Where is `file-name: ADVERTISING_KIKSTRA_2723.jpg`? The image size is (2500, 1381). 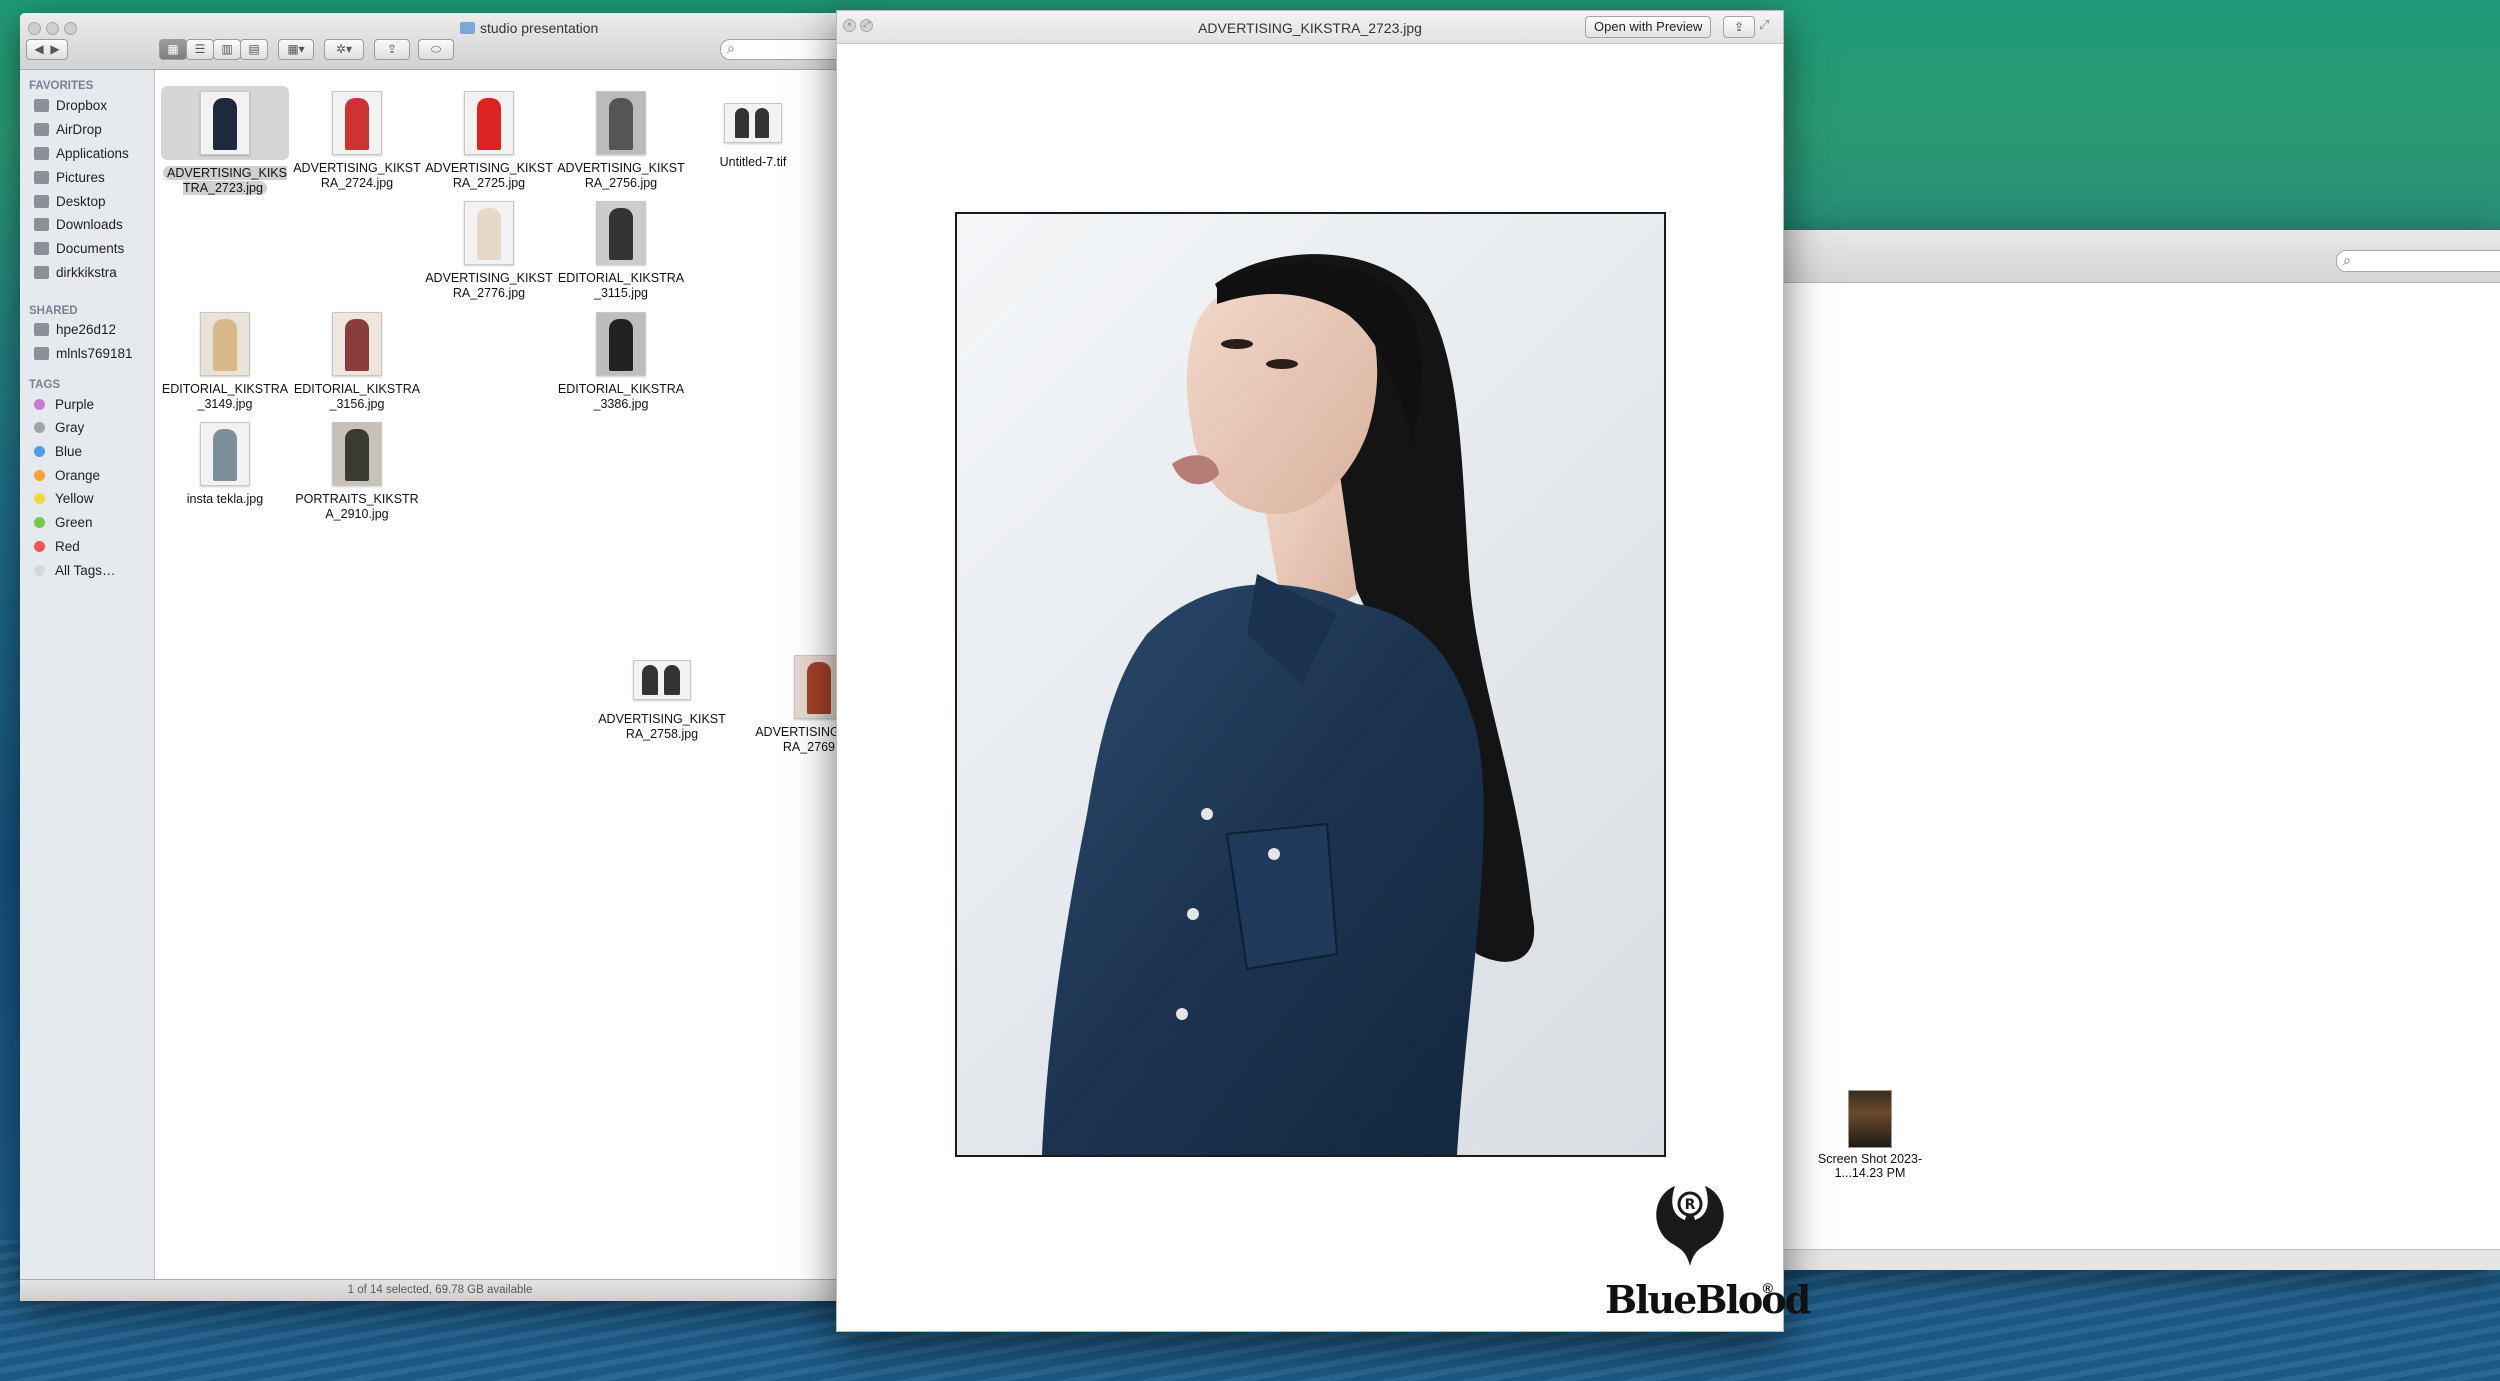 file-name: ADVERTISING_KIKSTRA_2723.jpg is located at coordinates (225, 180).